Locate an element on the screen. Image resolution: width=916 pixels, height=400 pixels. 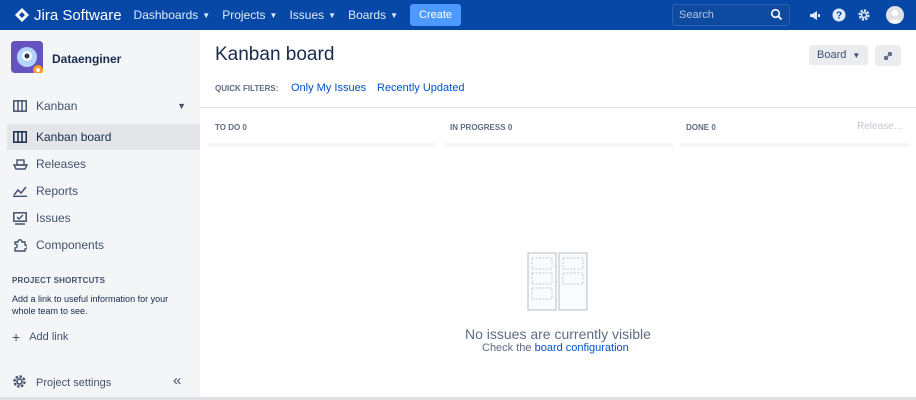
project-shortcuts-heading: PROJECT SHORTCUTS is located at coordinates (59, 280).